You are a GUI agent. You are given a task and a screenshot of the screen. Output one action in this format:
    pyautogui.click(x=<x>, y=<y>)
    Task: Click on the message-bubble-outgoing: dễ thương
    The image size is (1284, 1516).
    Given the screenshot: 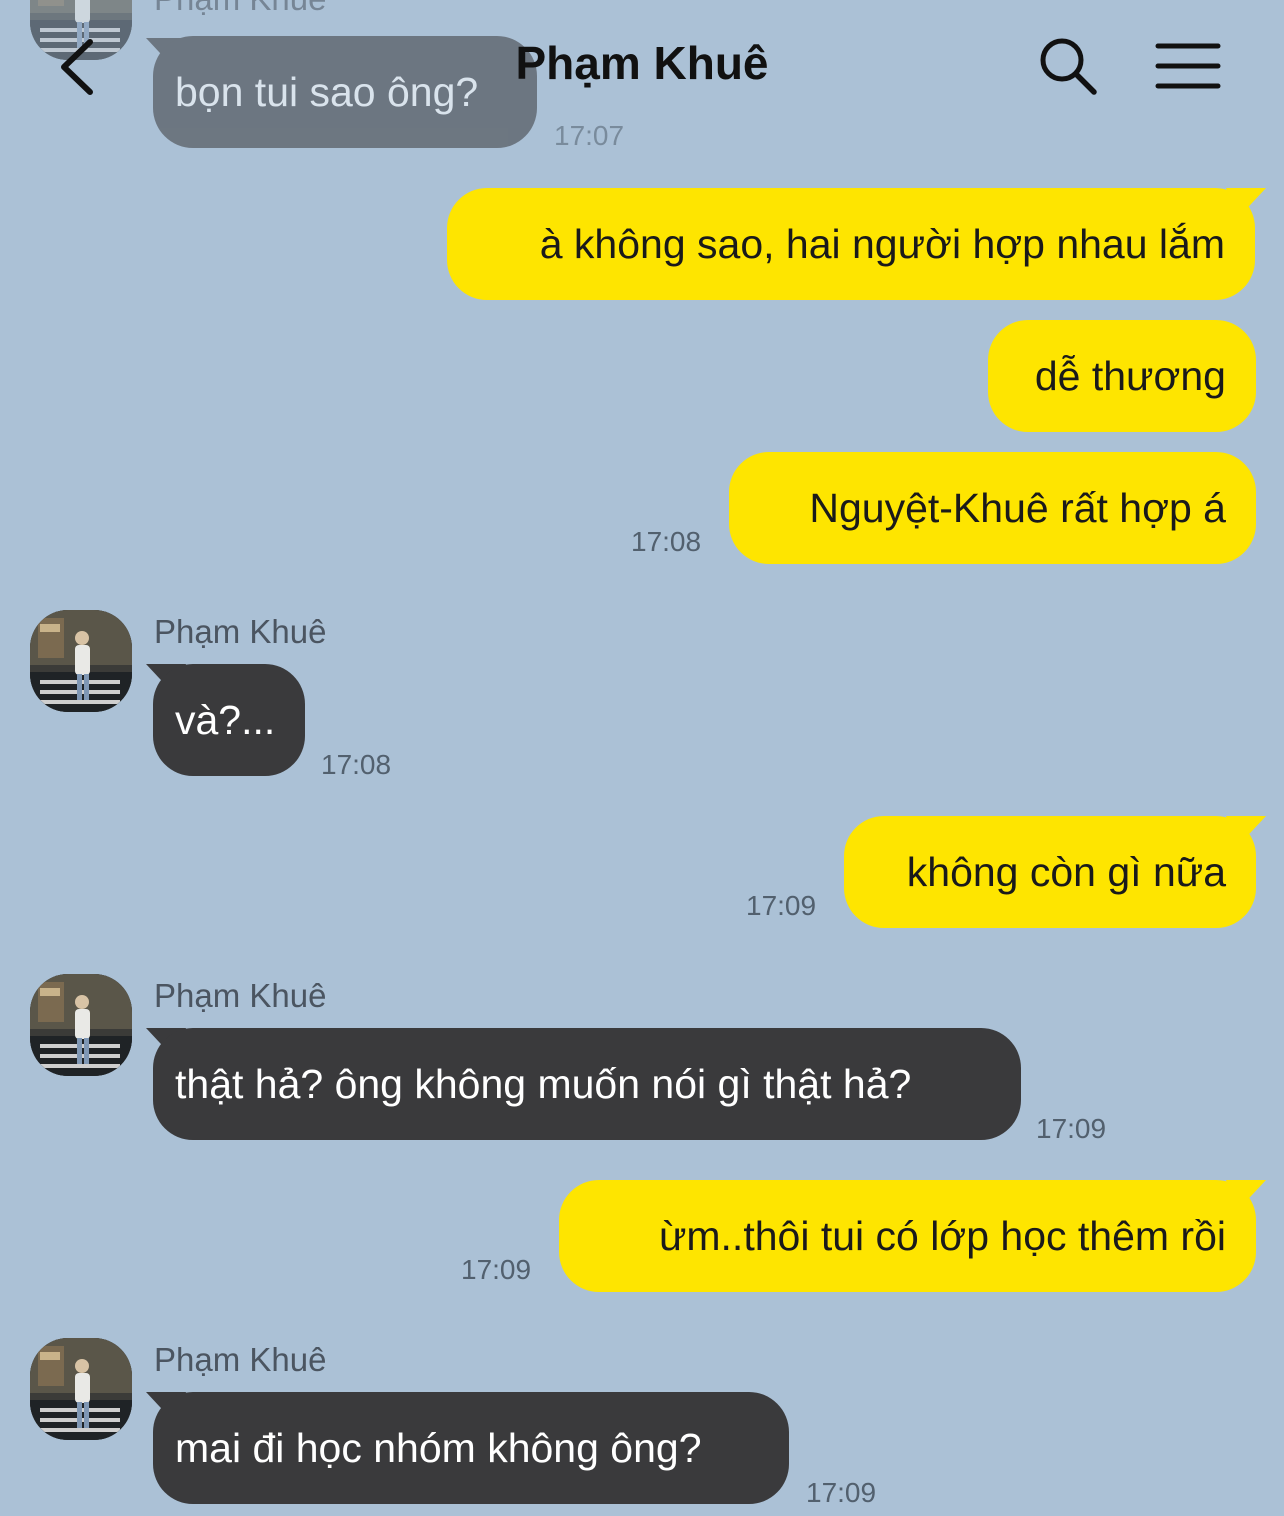 What is the action you would take?
    pyautogui.click(x=1122, y=376)
    